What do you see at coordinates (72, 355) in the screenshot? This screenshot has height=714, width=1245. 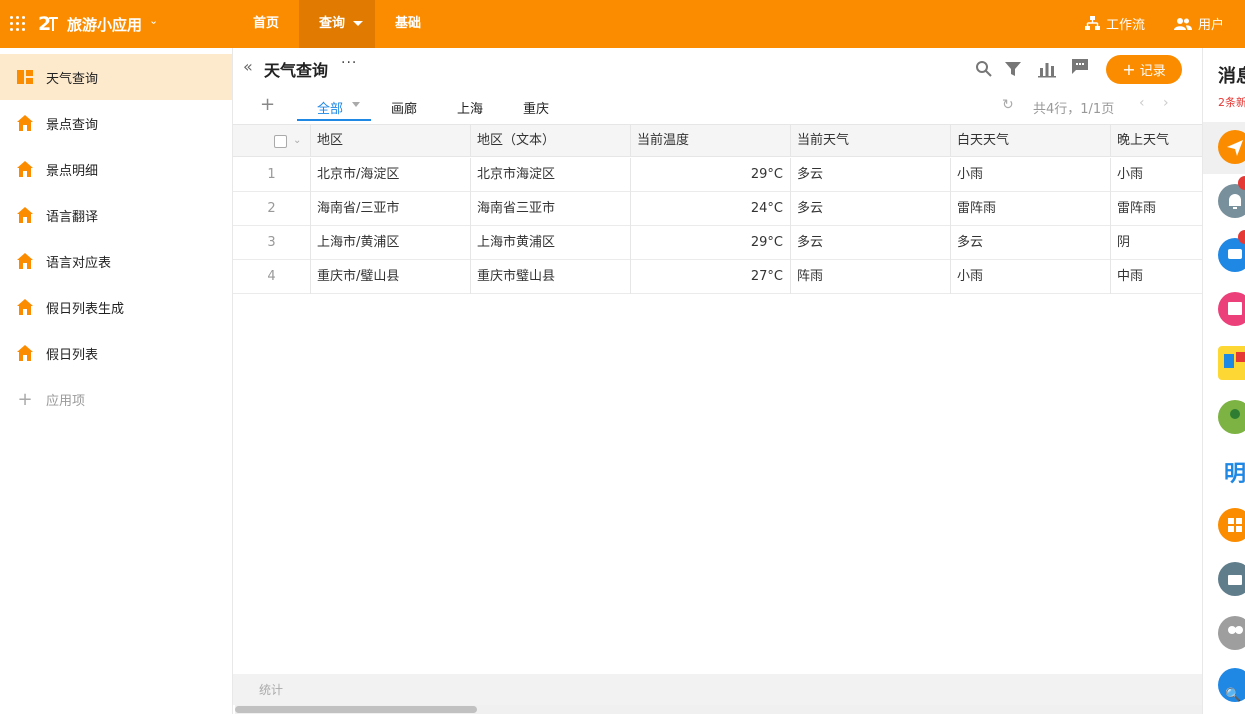 I see `sidebar-item-label: 假日列表` at bounding box center [72, 355].